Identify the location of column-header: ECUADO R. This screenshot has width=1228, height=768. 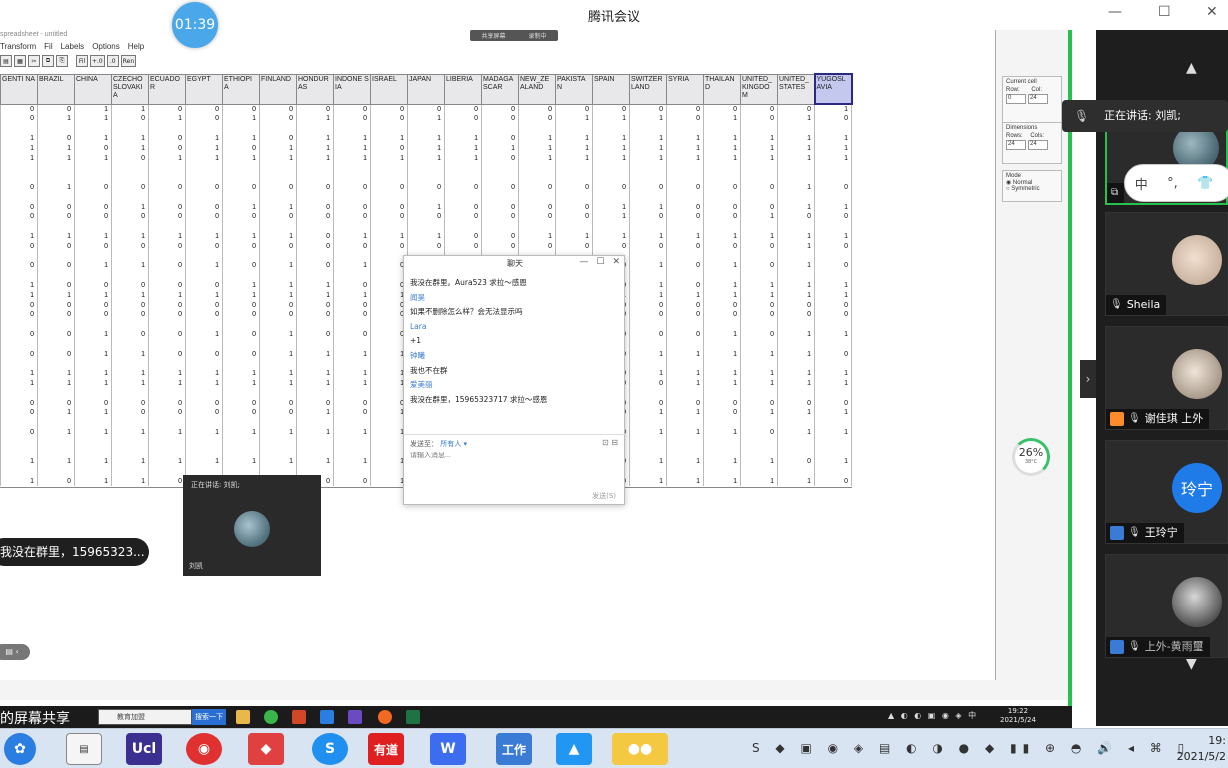
(167, 89).